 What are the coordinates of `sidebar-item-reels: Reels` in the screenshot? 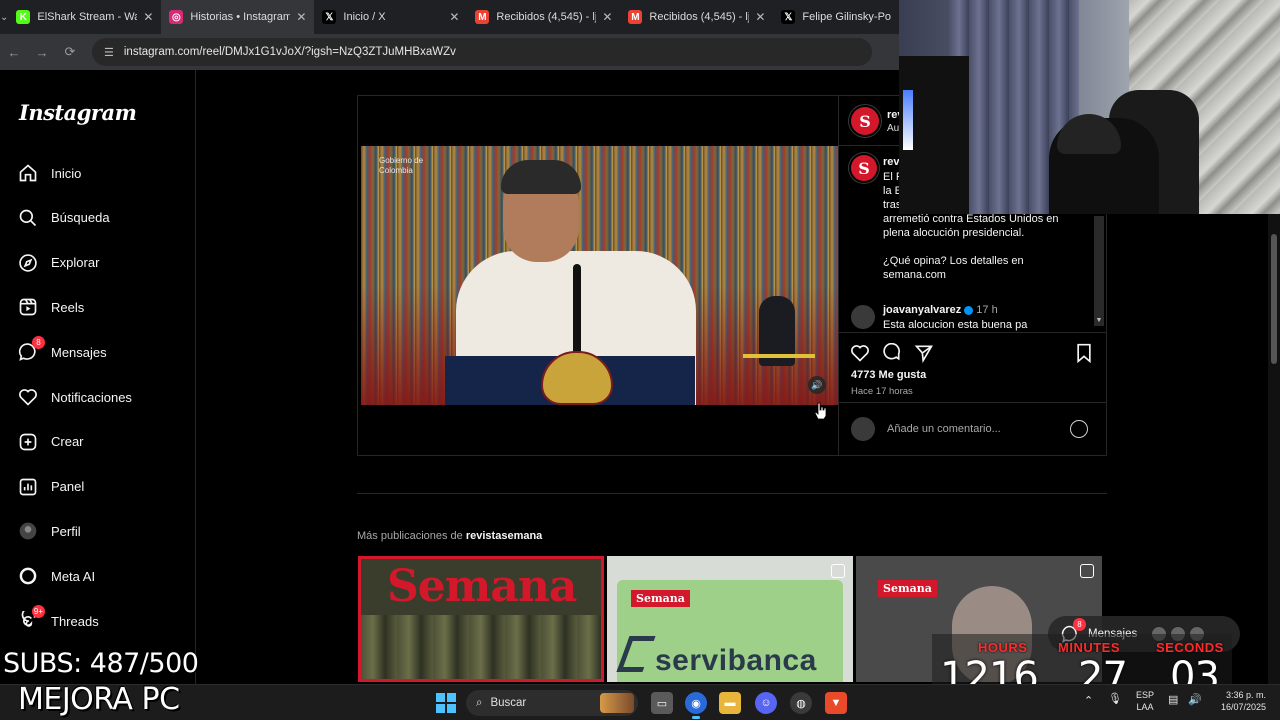 It's located at (51, 307).